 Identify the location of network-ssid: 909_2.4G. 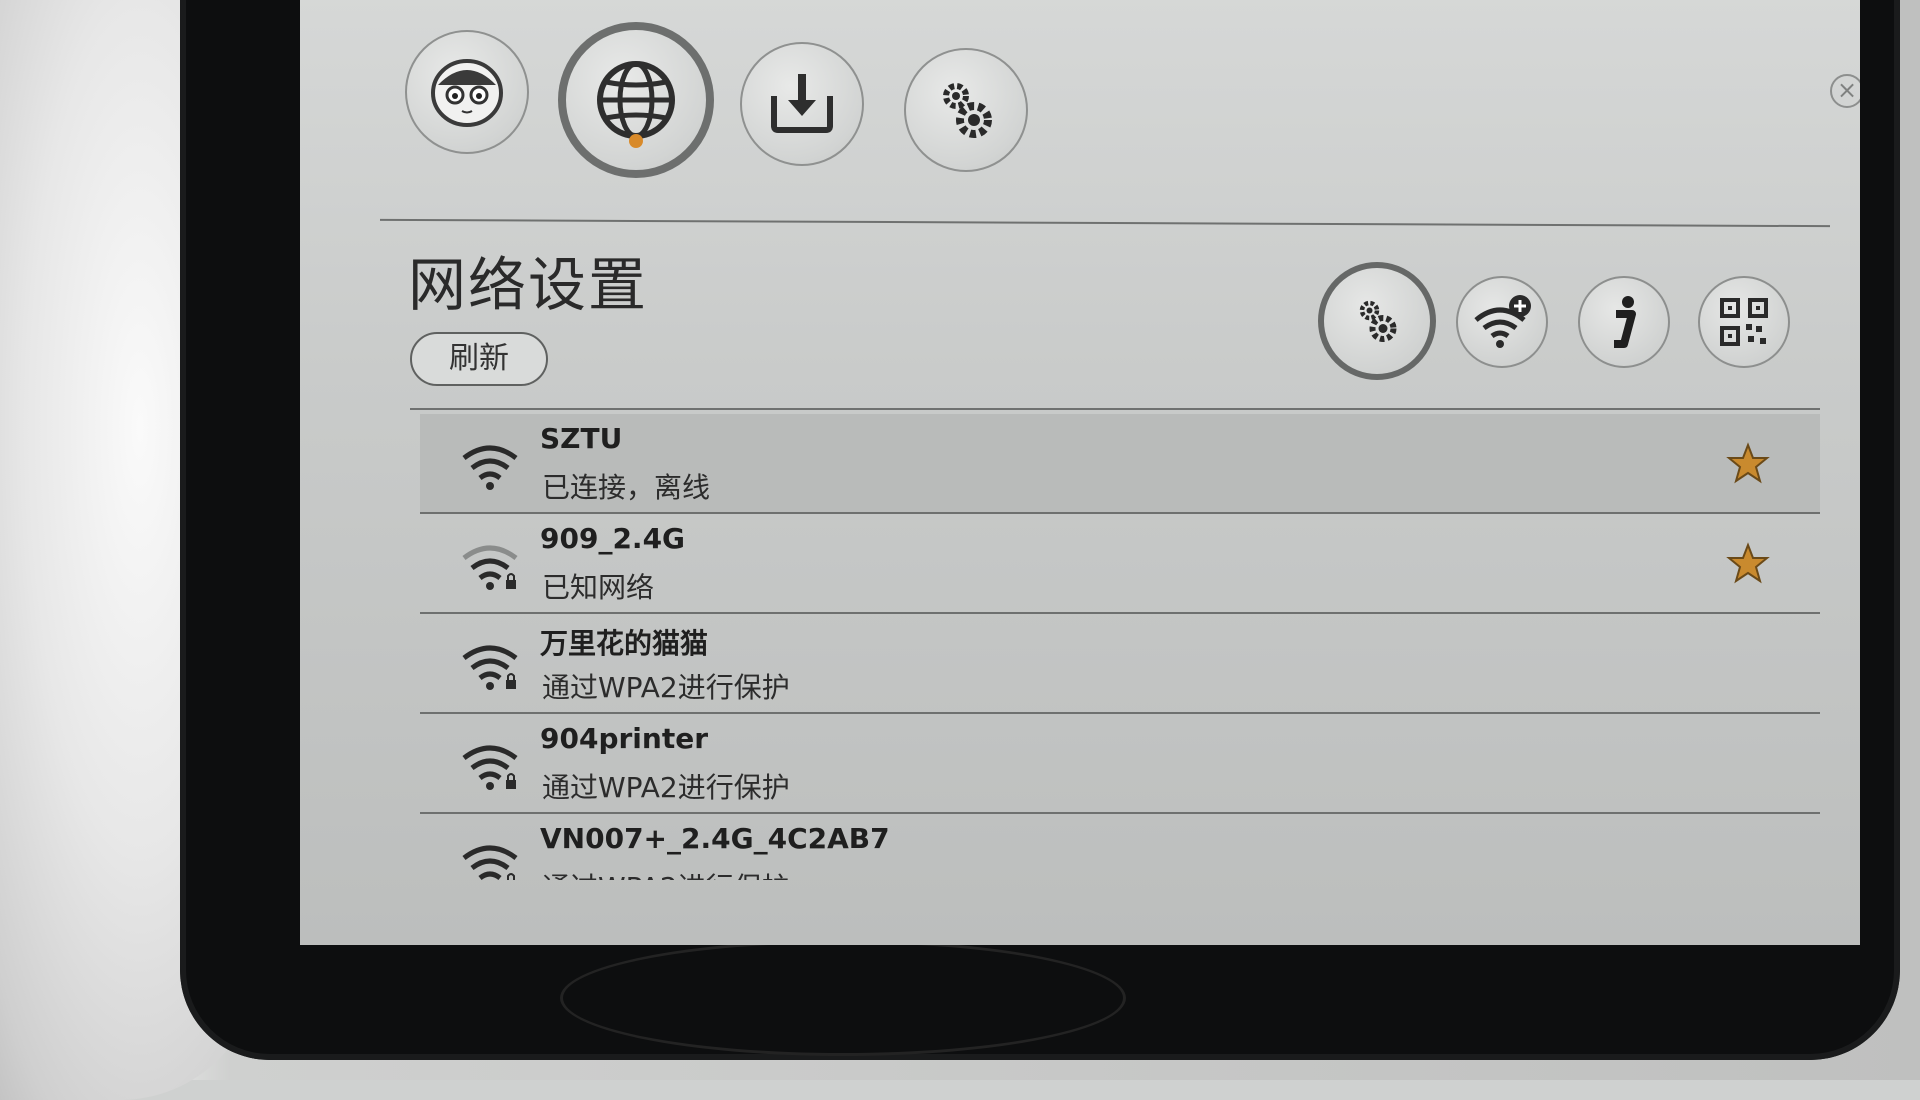
(613, 538).